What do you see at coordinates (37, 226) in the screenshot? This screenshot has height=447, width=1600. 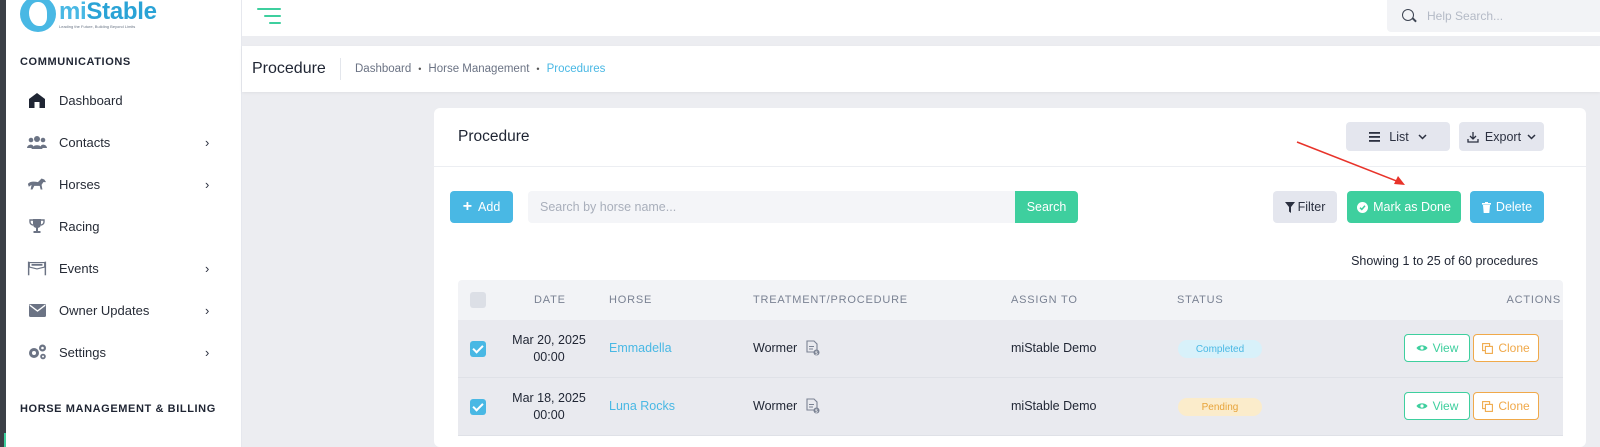 I see `trophy-icon` at bounding box center [37, 226].